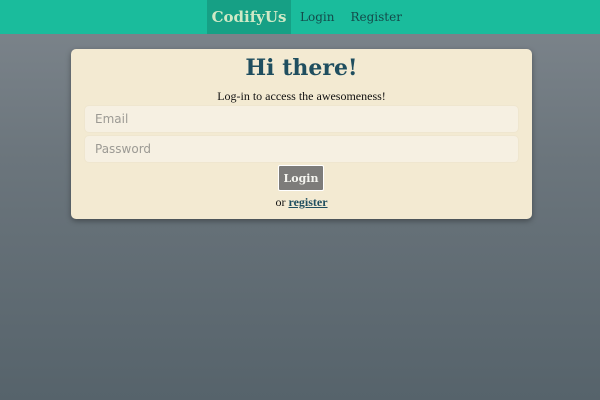  Describe the element at coordinates (301, 178) in the screenshot. I see `login-button: Login` at that location.